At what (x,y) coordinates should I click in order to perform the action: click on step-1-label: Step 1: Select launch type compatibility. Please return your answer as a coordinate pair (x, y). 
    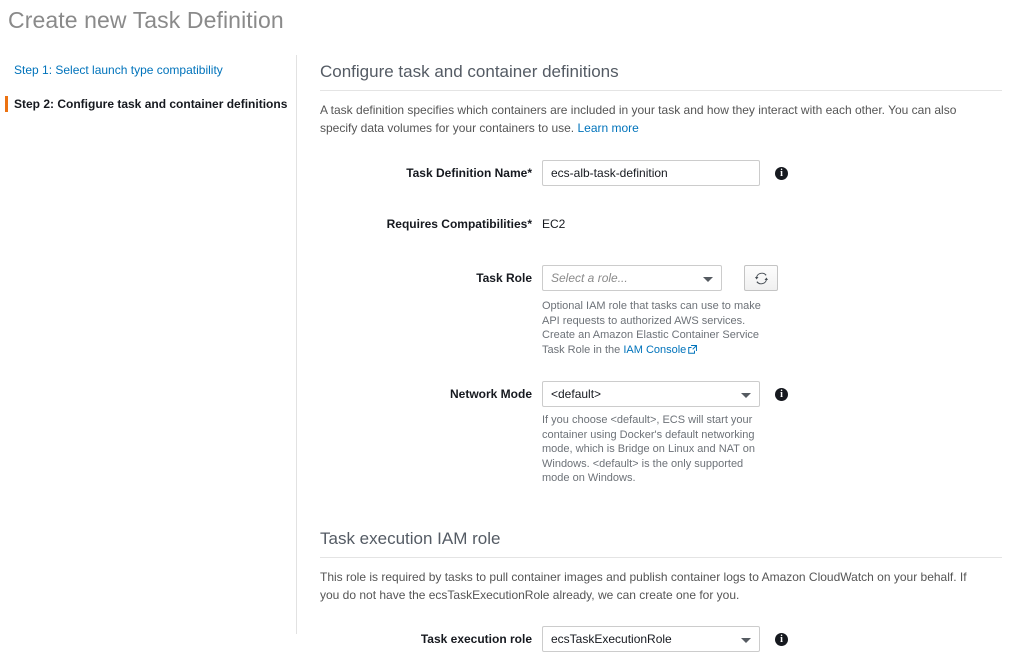
    Looking at the image, I should click on (118, 70).